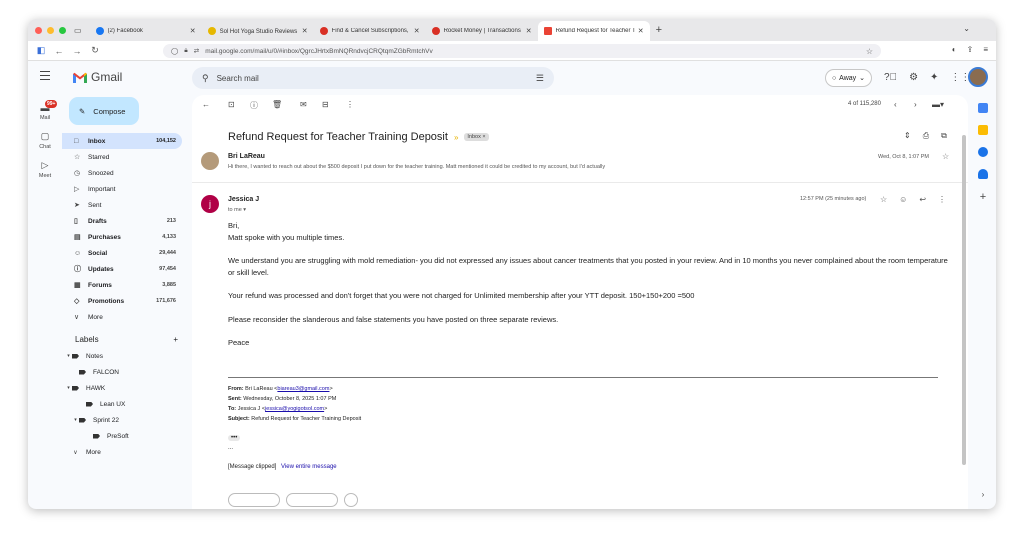 This screenshot has height=545, width=1024. Describe the element at coordinates (59, 51) in the screenshot. I see `back-icon: ←` at that location.